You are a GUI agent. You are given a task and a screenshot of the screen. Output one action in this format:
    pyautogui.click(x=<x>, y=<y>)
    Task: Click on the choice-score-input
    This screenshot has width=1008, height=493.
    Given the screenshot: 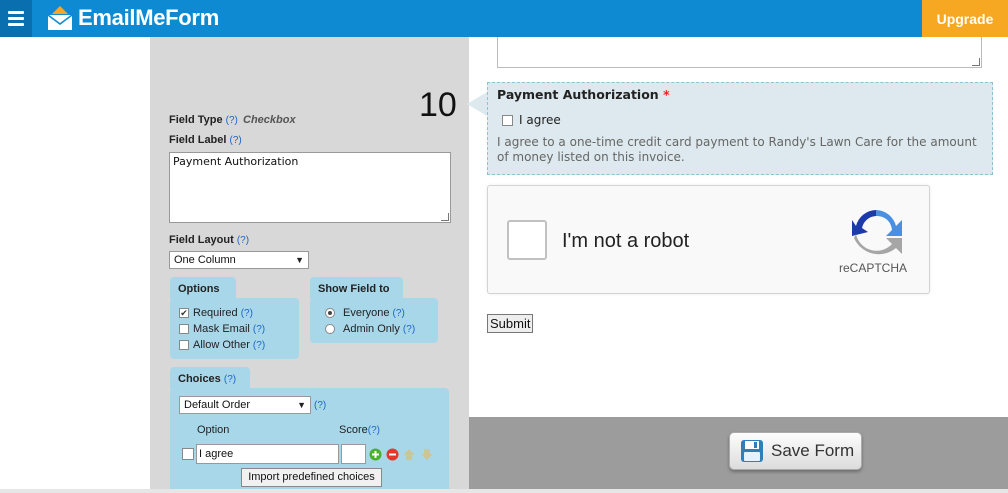 What is the action you would take?
    pyautogui.click(x=353, y=454)
    